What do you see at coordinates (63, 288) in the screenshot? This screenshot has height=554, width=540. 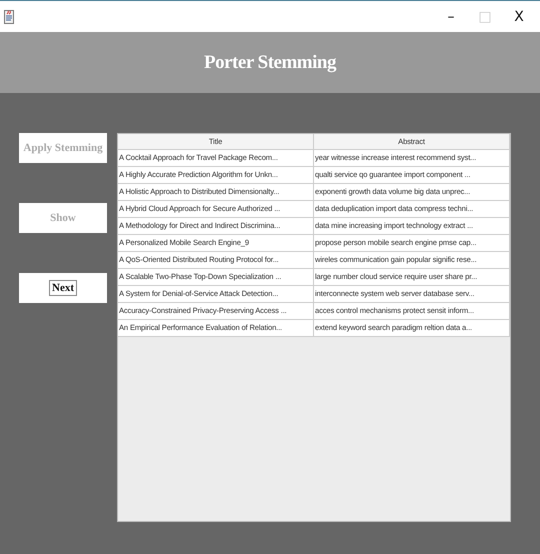 I see `action-button: Next` at bounding box center [63, 288].